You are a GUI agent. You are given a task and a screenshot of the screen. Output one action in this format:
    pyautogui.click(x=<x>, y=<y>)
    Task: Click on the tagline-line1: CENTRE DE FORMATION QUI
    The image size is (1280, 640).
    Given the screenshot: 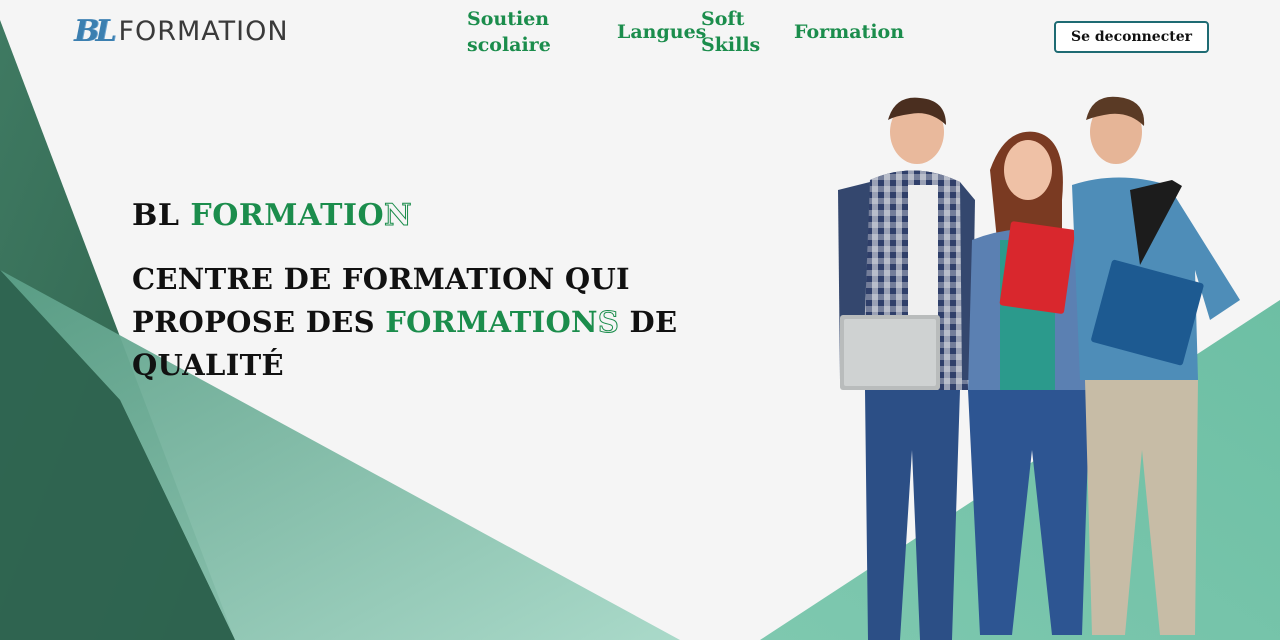 What is the action you would take?
    pyautogui.click(x=381, y=279)
    